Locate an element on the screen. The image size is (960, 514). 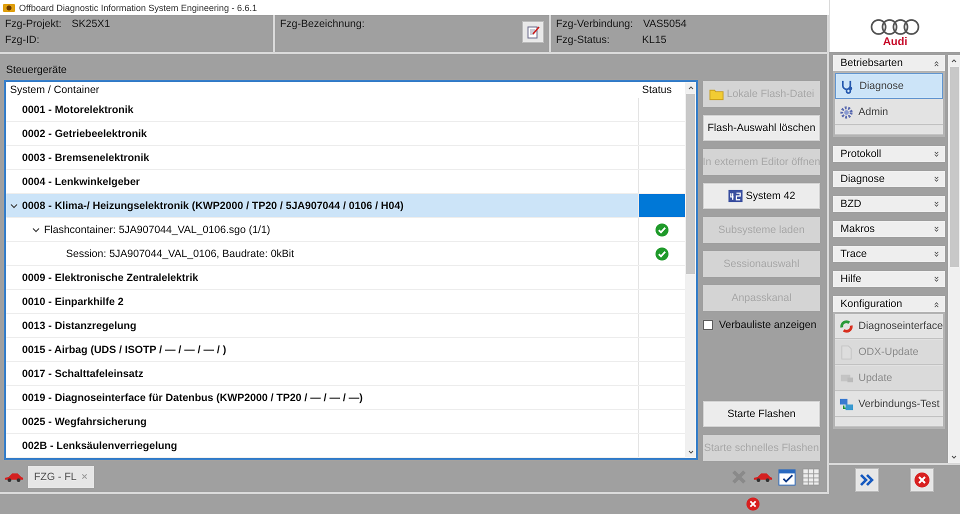
section-header: BZD is located at coordinates (889, 204).